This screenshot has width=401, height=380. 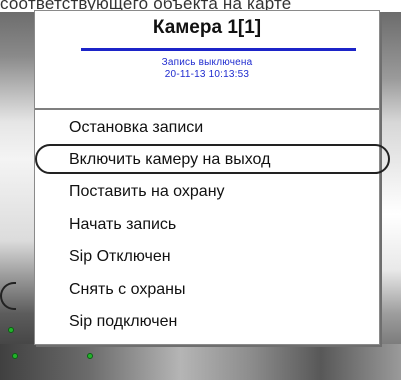 I want to click on background-caption-text: соответствующего объекта на карте, so click(x=146, y=5).